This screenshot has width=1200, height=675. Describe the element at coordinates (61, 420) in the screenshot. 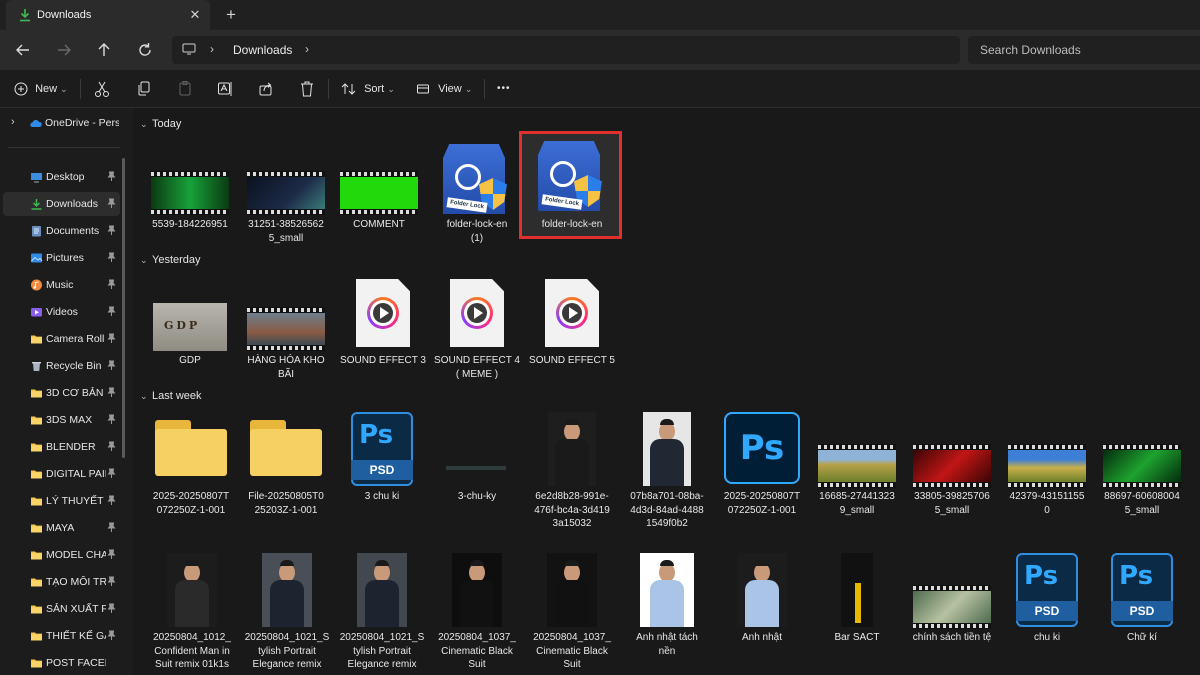

I see `sidebar-item-3ds-max: 3DS MAX` at that location.